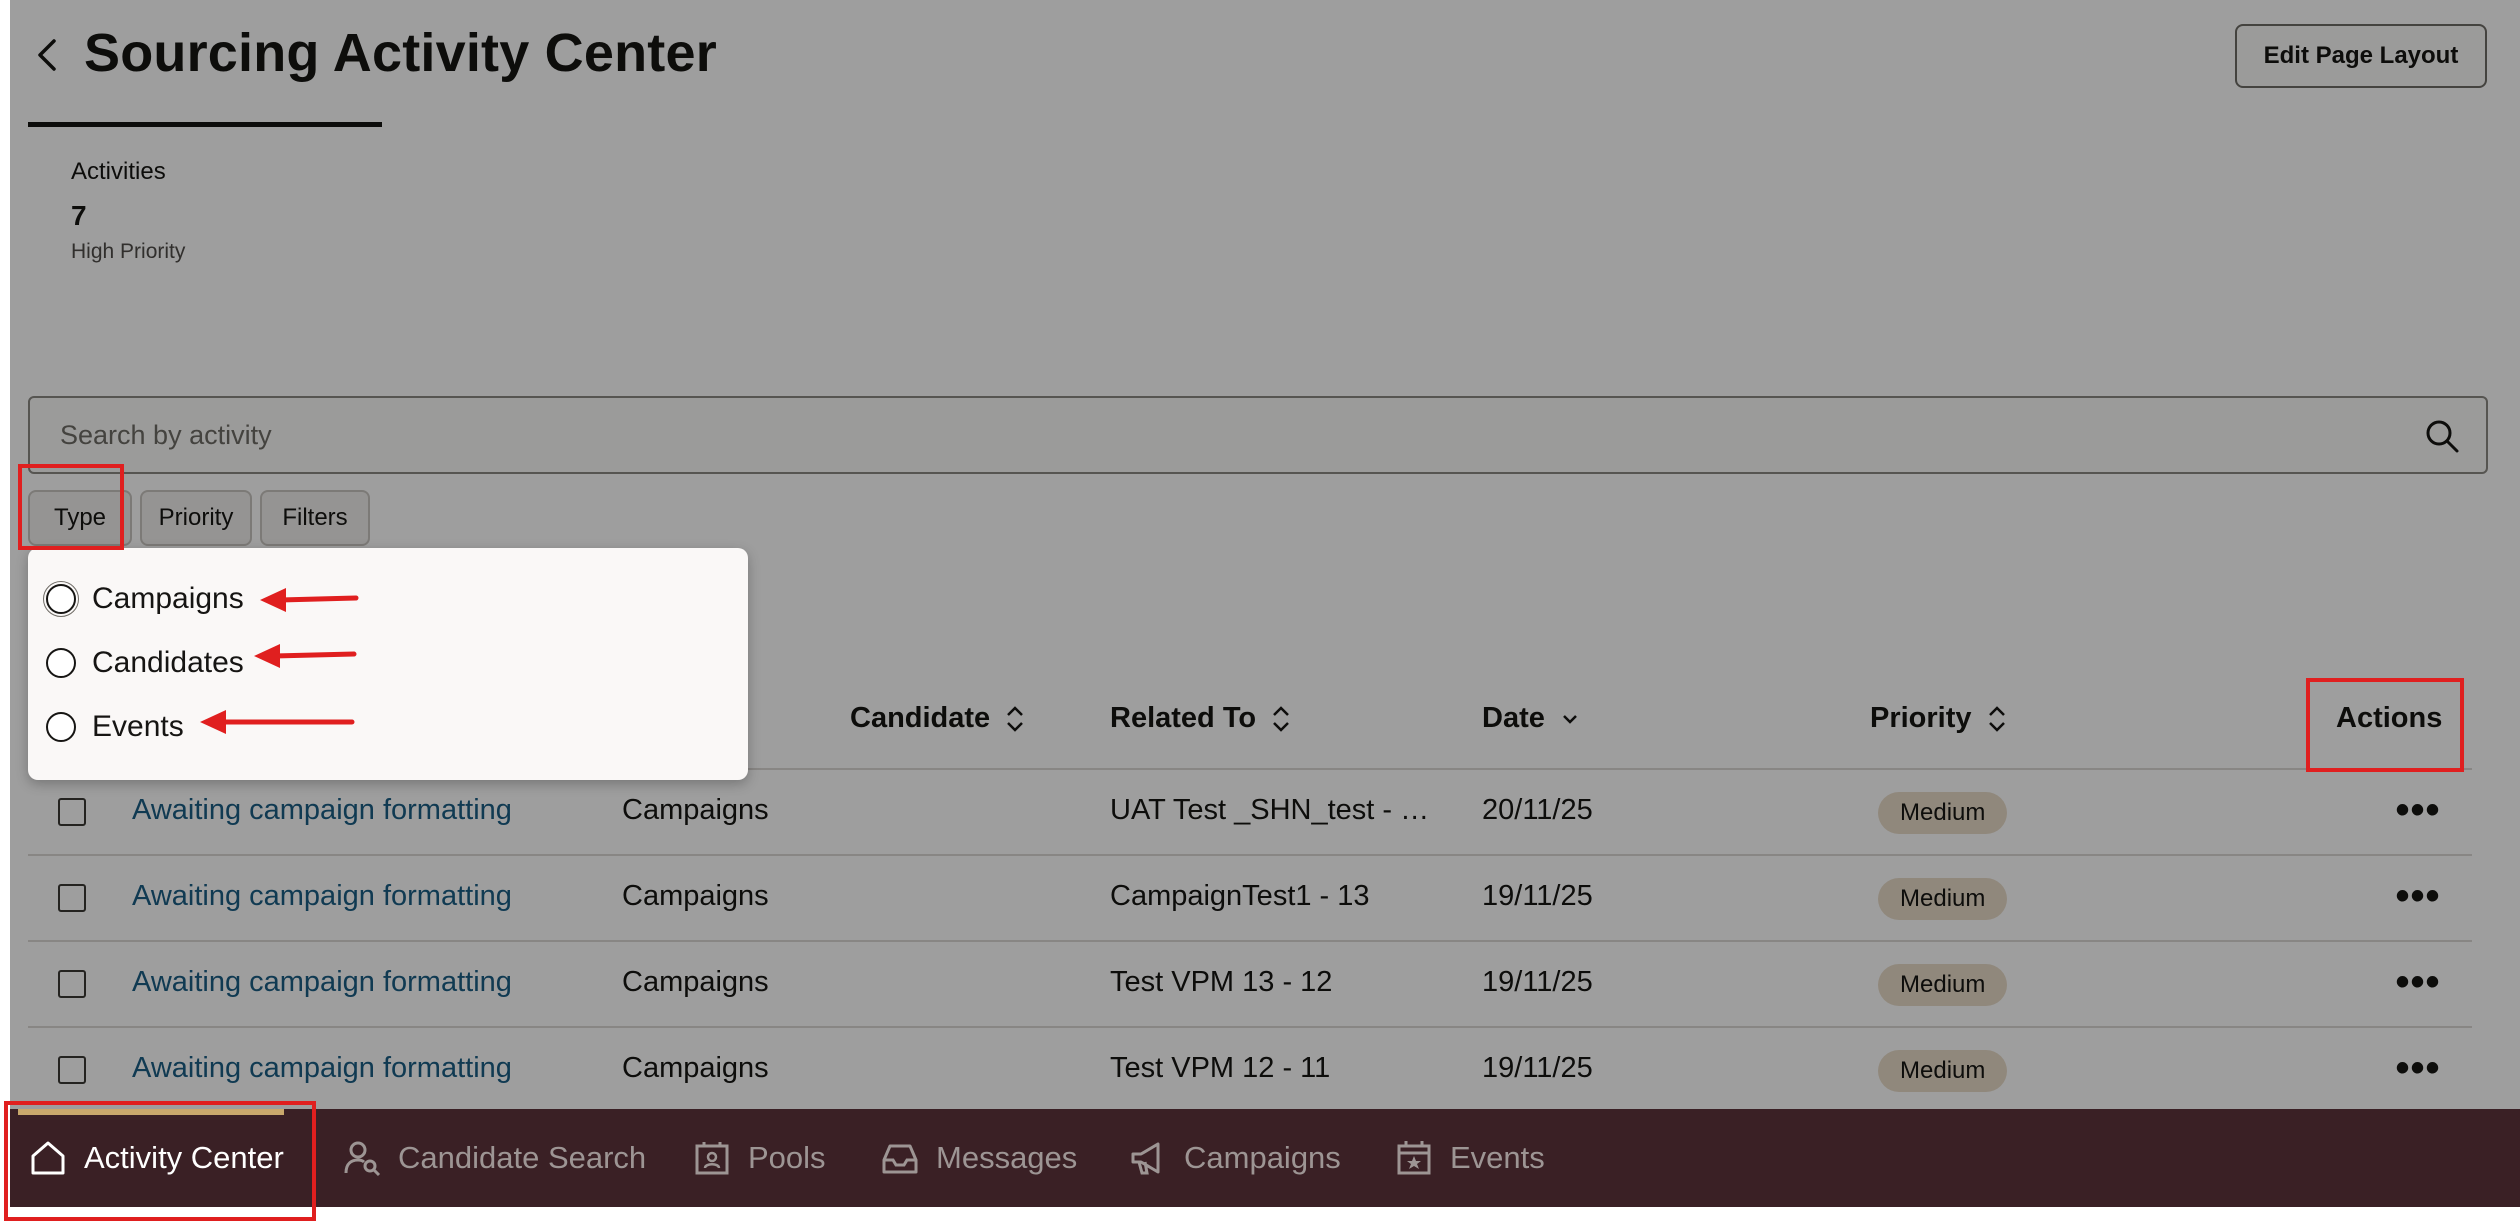 This screenshot has width=2520, height=1224. What do you see at coordinates (196, 518) in the screenshot?
I see `priority-filter-chip: Priority` at bounding box center [196, 518].